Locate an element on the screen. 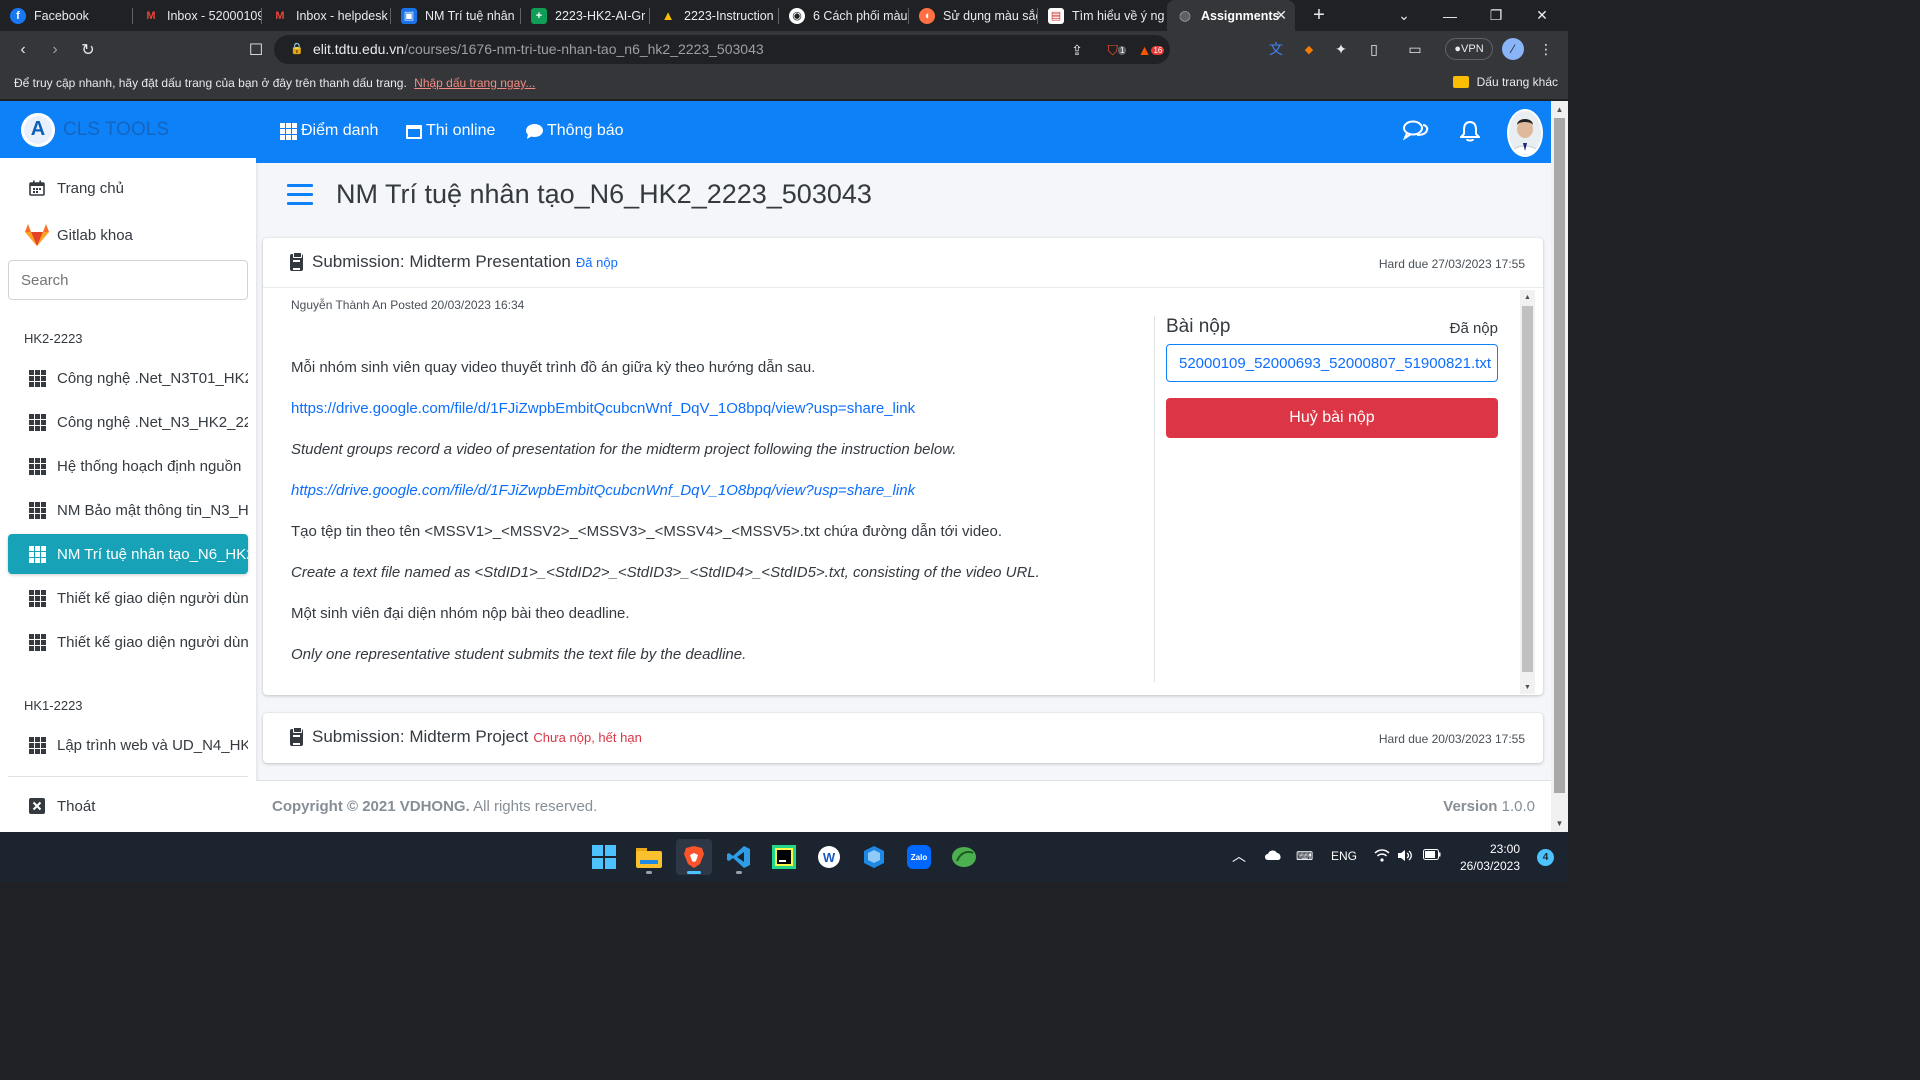 This screenshot has height=1080, width=1920. reload-button: ↻ is located at coordinates (88, 50).